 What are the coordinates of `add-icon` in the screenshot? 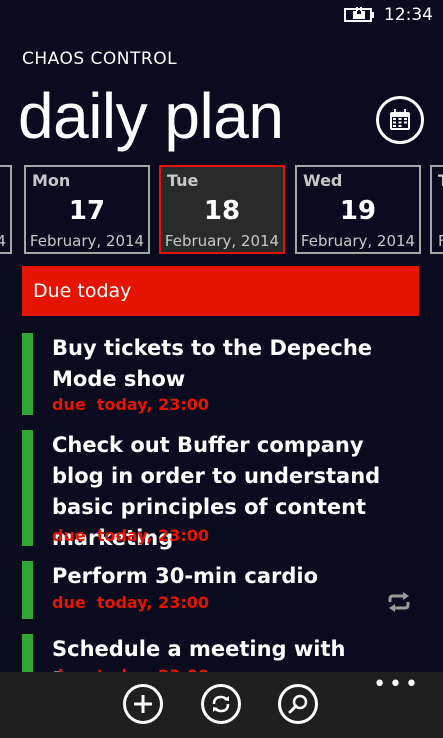 It's located at (143, 704).